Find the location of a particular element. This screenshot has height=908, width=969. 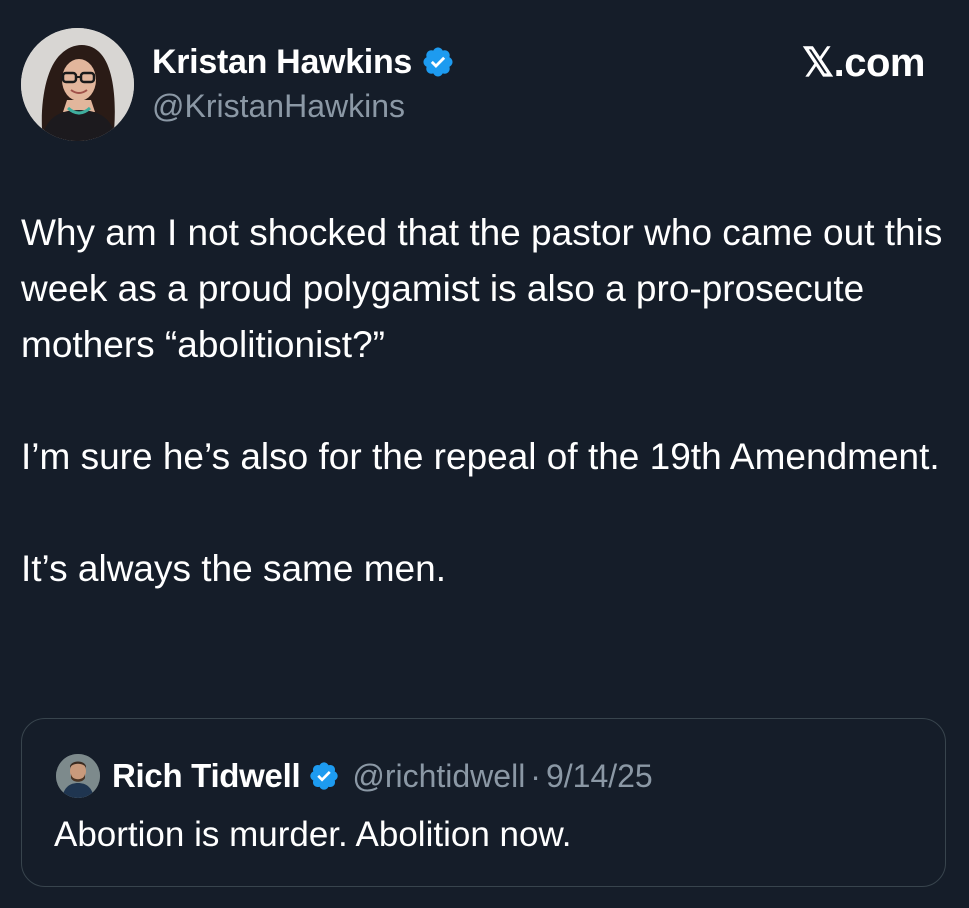

author-name-row: Kristan Hawkins is located at coordinates (303, 62).